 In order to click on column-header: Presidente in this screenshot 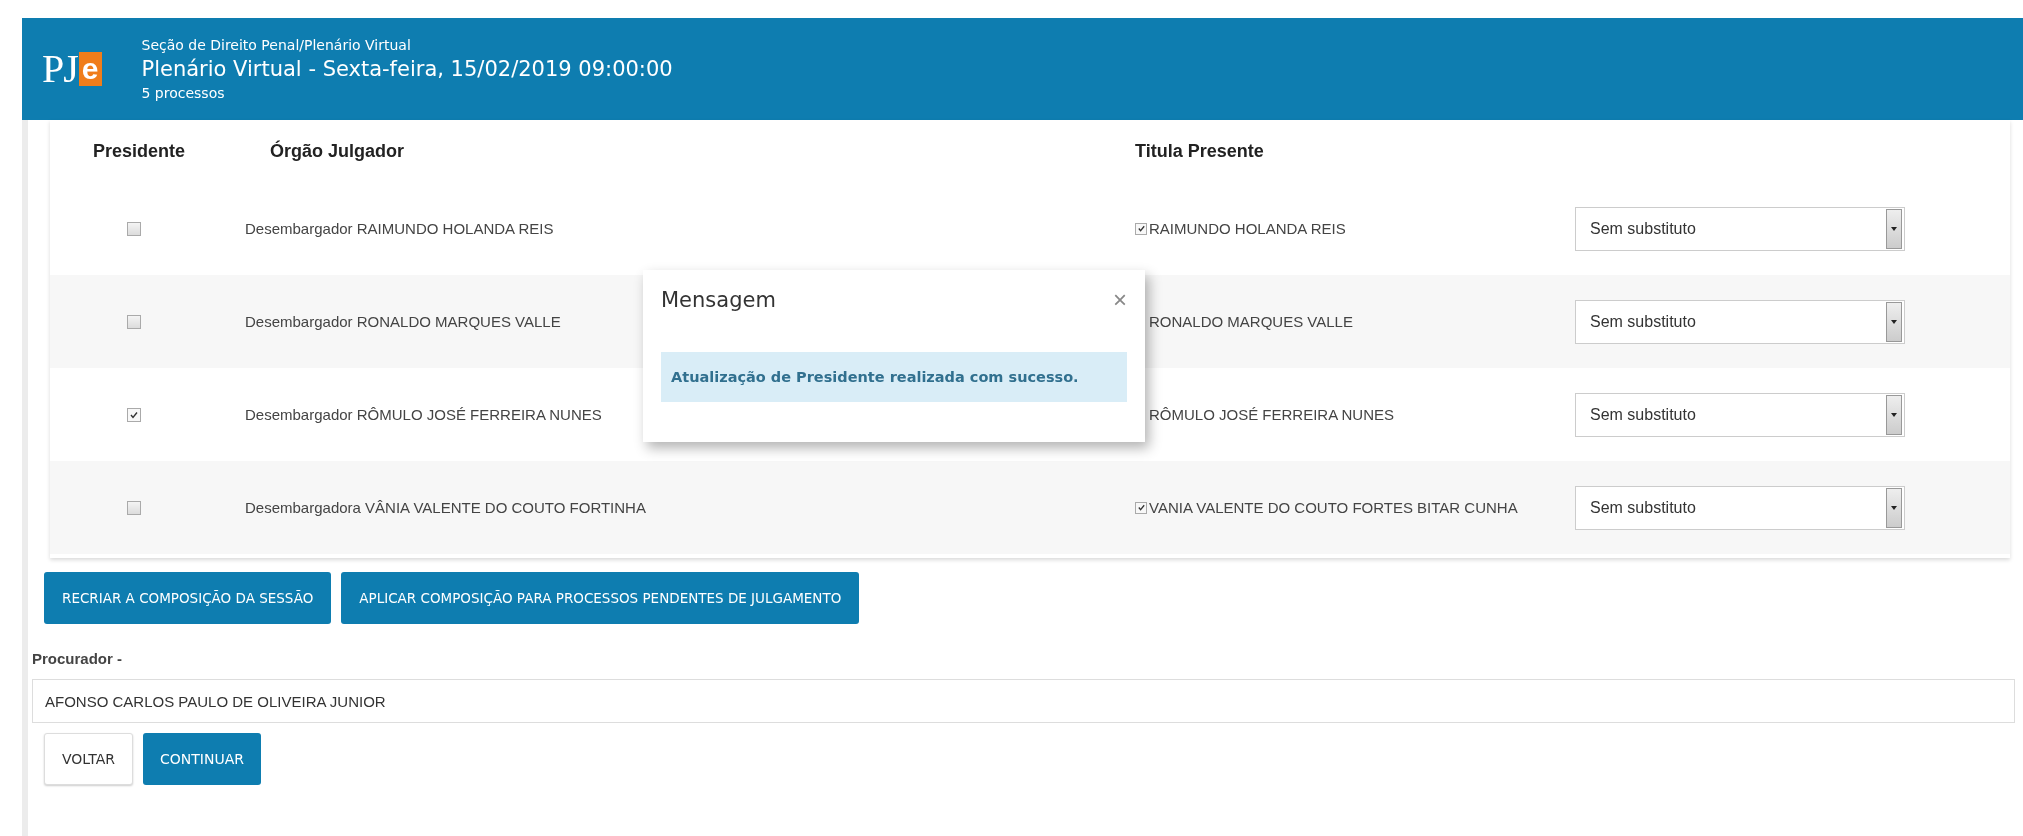, I will do `click(139, 151)`.